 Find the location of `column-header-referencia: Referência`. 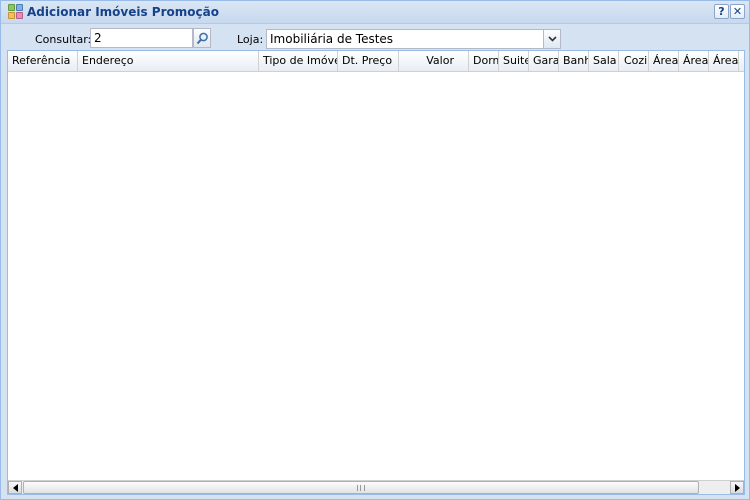

column-header-referencia: Referência is located at coordinates (43, 61).